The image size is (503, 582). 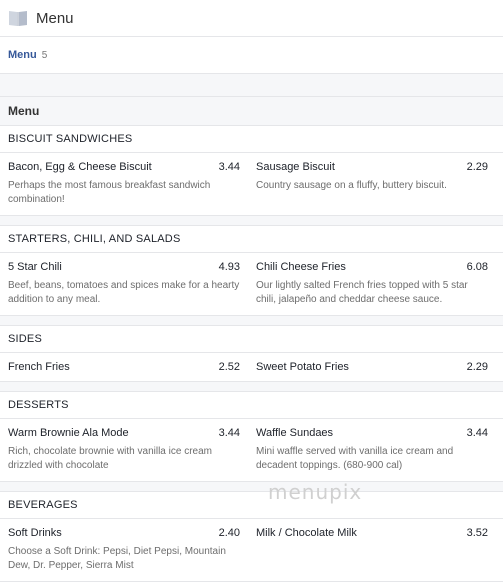 I want to click on tab-count: 5, so click(x=44, y=55).